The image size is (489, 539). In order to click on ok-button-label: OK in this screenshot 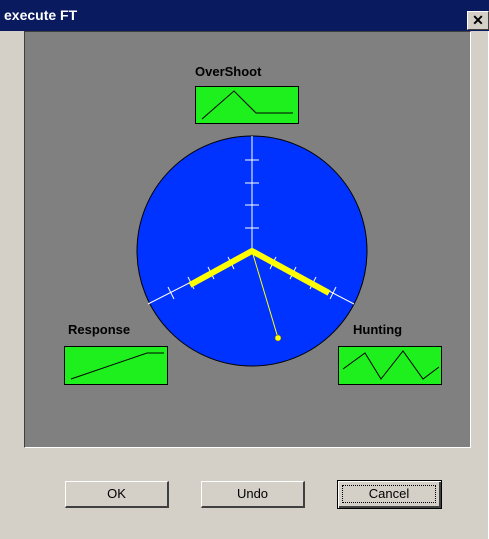, I will do `click(116, 493)`.